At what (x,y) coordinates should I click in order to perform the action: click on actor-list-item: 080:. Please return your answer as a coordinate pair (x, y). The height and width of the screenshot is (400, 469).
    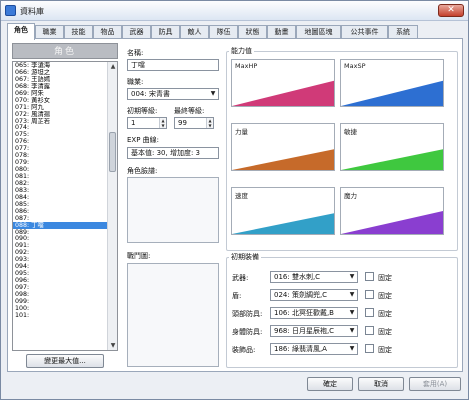
    Looking at the image, I should click on (60, 169).